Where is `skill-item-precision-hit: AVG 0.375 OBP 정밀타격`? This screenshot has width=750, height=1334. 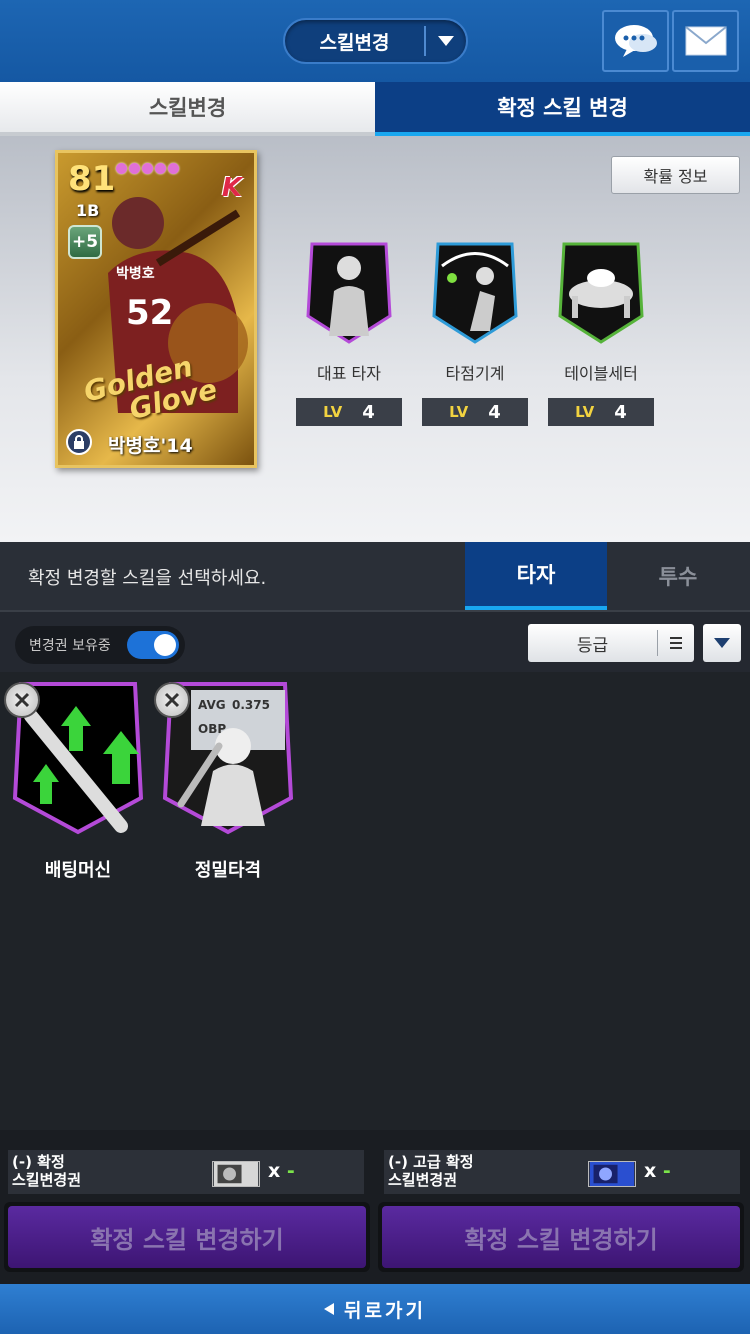 skill-item-precision-hit: AVG 0.375 OBP 정밀타격 is located at coordinates (226, 779).